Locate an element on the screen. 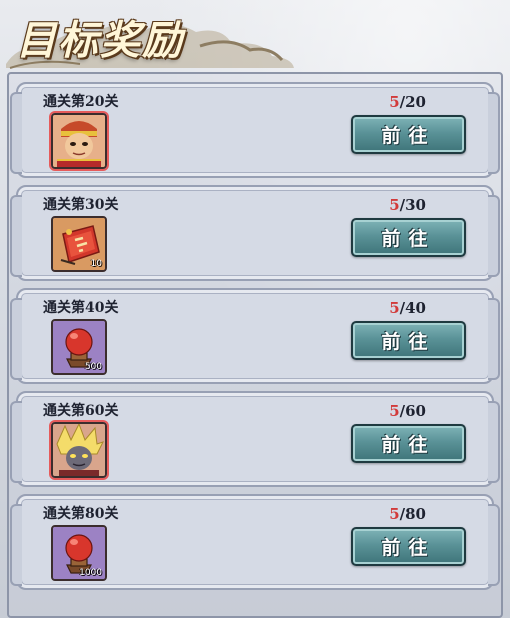 The height and width of the screenshot is (618, 510). progress-counter: 5/60 is located at coordinates (407, 411).